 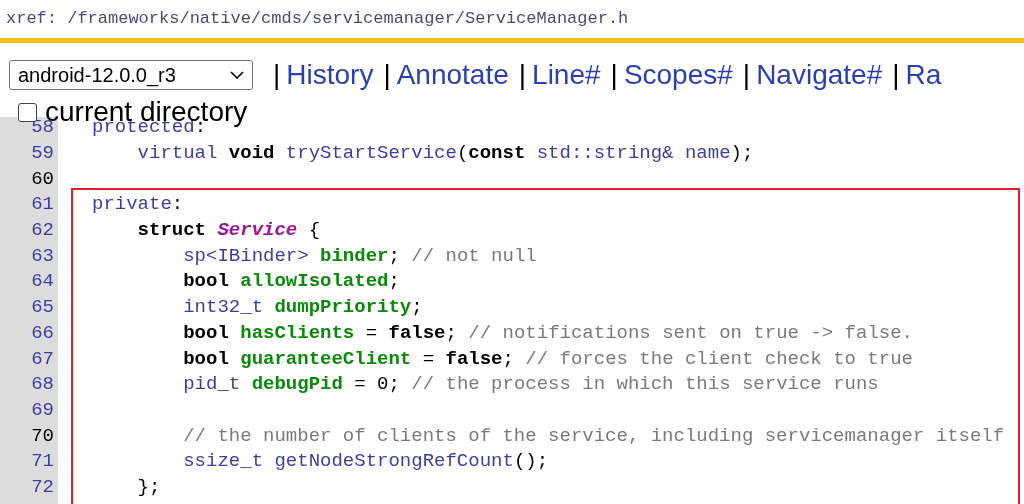 I want to click on nav-link: Scopes#, so click(x=678, y=75).